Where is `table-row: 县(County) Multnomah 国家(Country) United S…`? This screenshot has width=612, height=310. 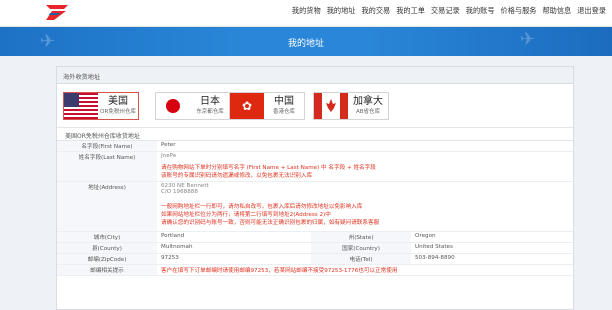 table-row: 县(County) Multnomah 国家(Country) United S… is located at coordinates (315, 248).